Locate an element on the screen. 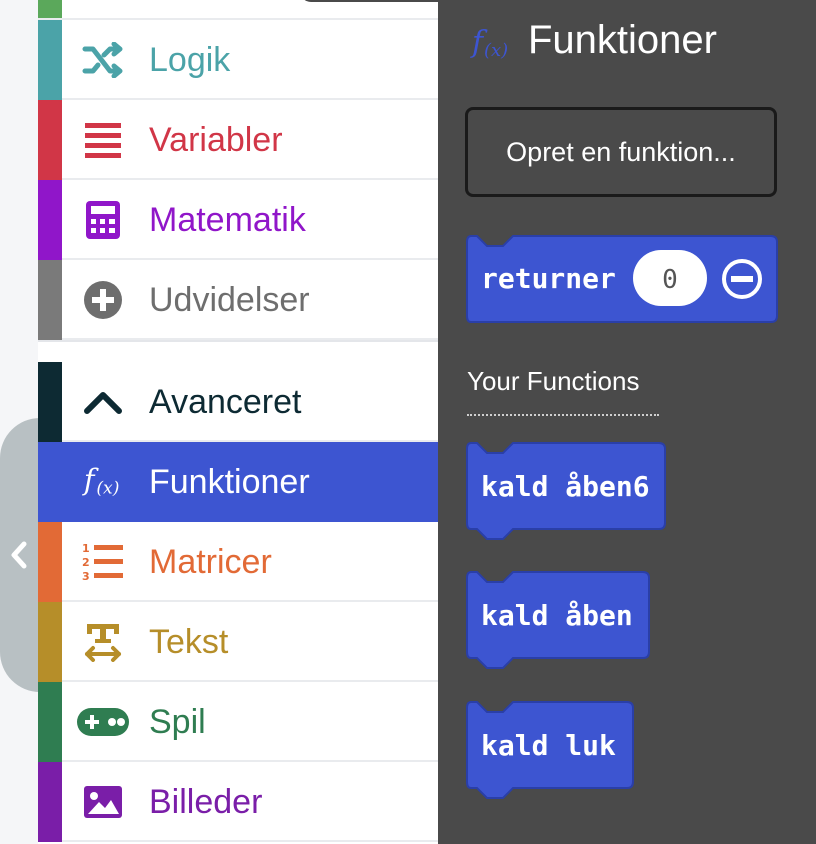 The image size is (816, 844). numbered-list-icon: 123 is located at coordinates (103, 562).